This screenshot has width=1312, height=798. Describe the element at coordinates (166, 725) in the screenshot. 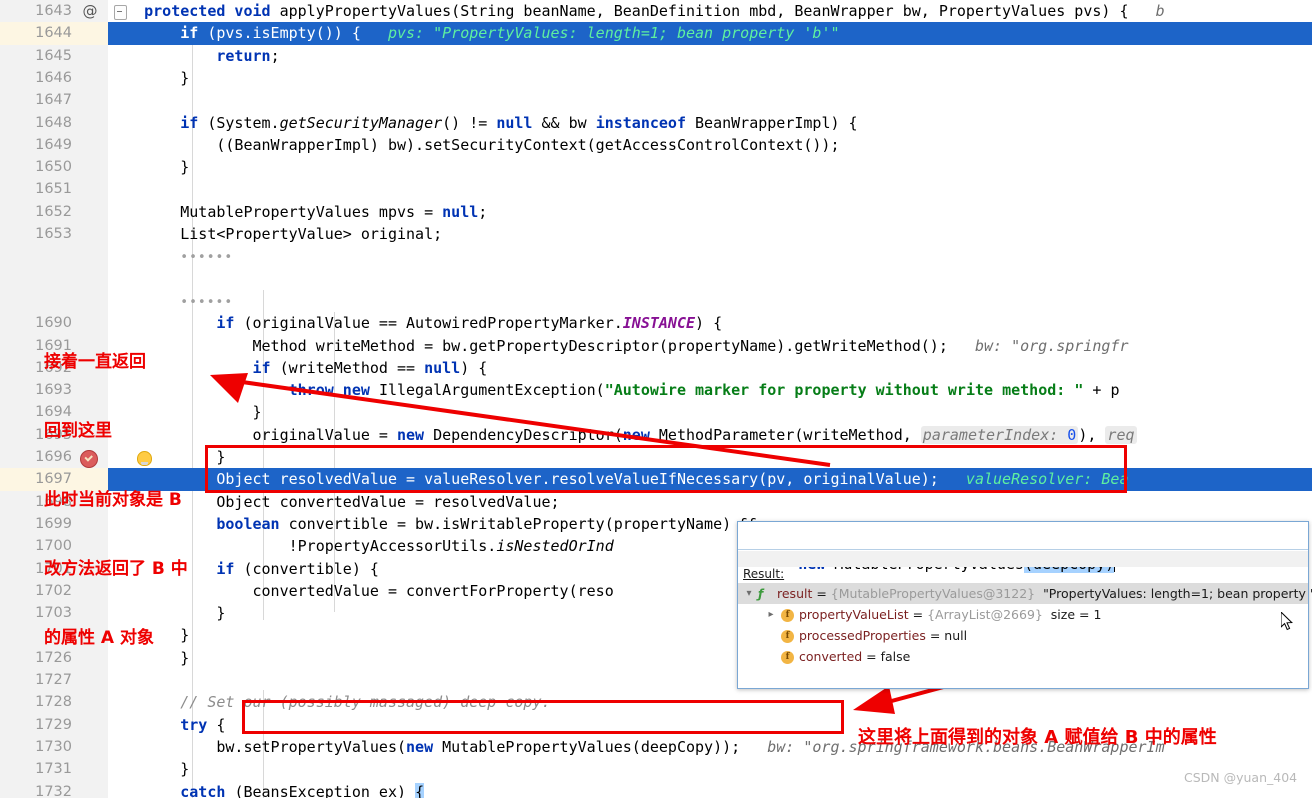

I see `code-line: try {` at that location.